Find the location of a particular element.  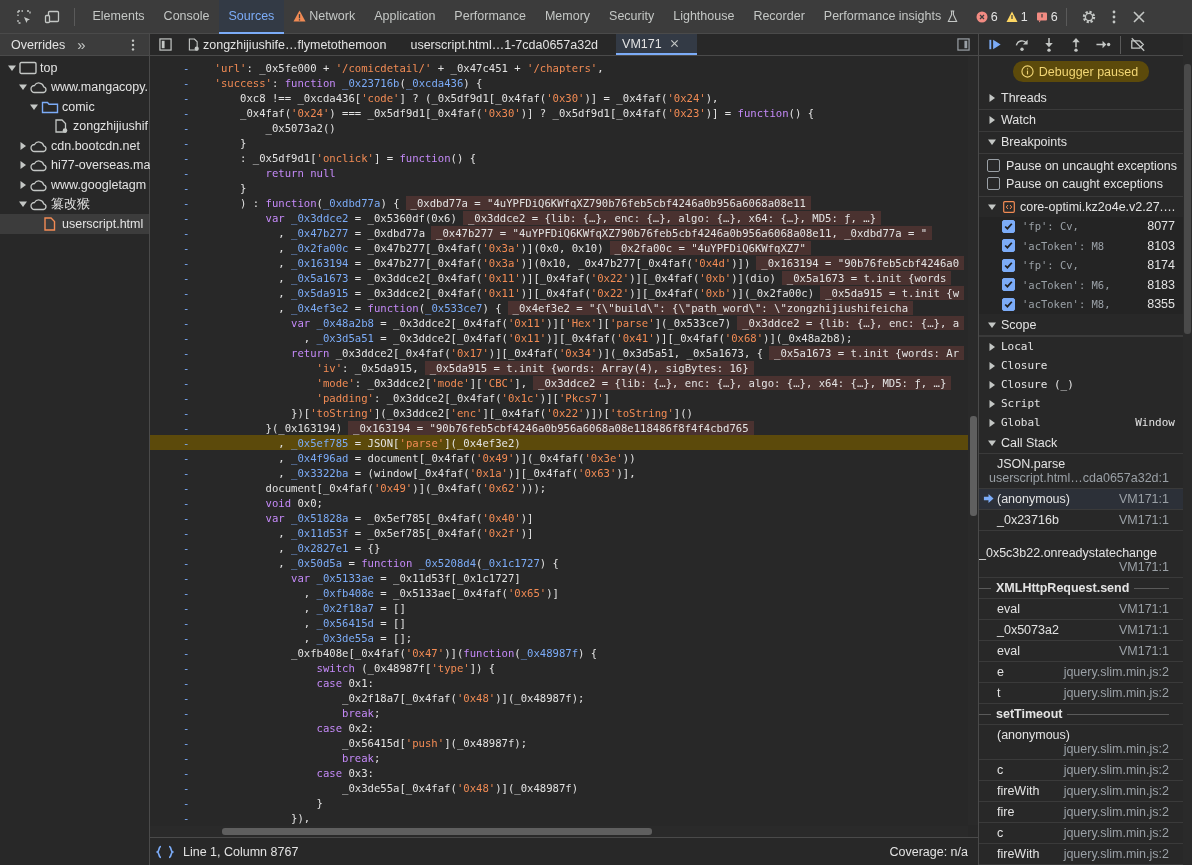

pause-option-checkbox: Pause on caught exceptions is located at coordinates (1081, 183).